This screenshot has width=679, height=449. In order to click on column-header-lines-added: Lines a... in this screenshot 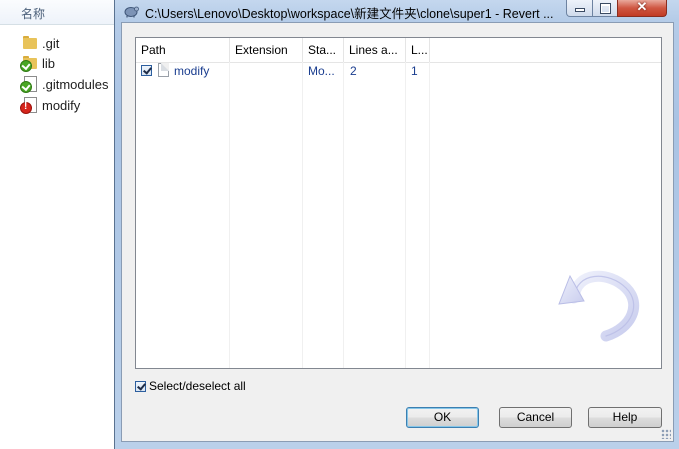, I will do `click(375, 50)`.